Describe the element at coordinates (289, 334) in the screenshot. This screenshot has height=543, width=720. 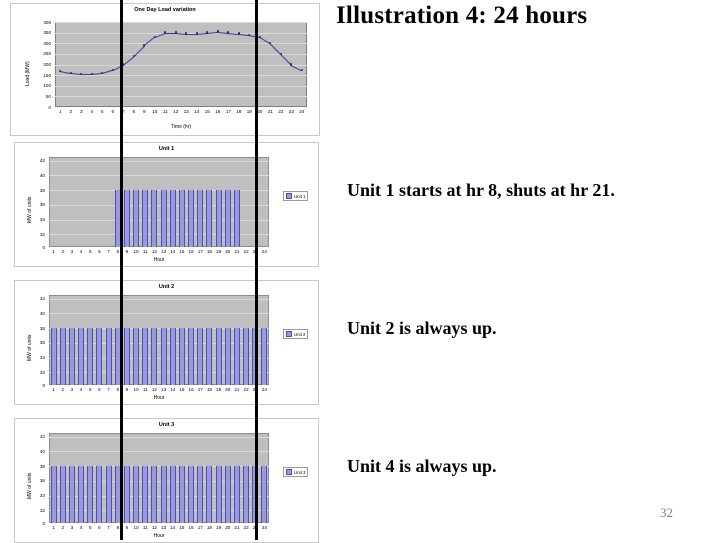
I see `legend-swatch` at that location.